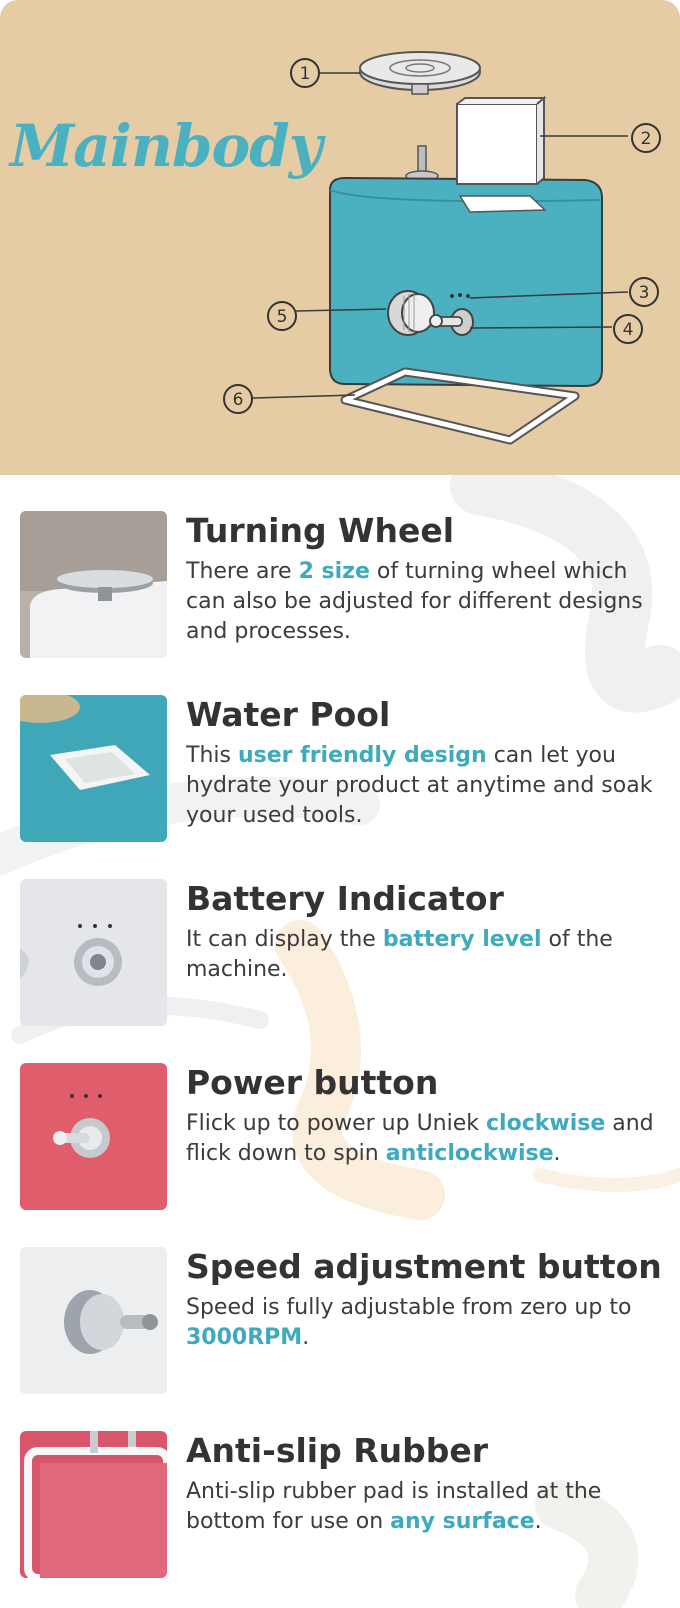  I want to click on svg-text: 4, so click(628, 330).